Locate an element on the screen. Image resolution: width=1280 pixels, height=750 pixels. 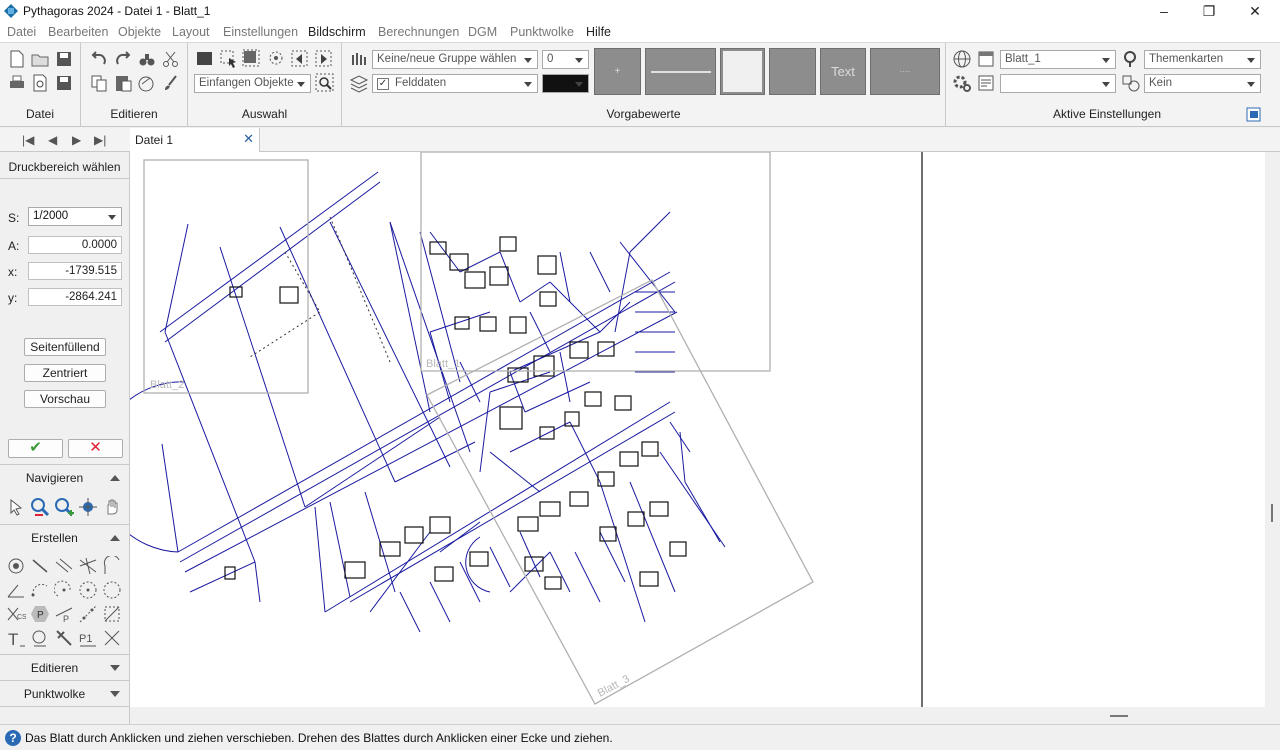
save-as-icon is located at coordinates (64, 83).